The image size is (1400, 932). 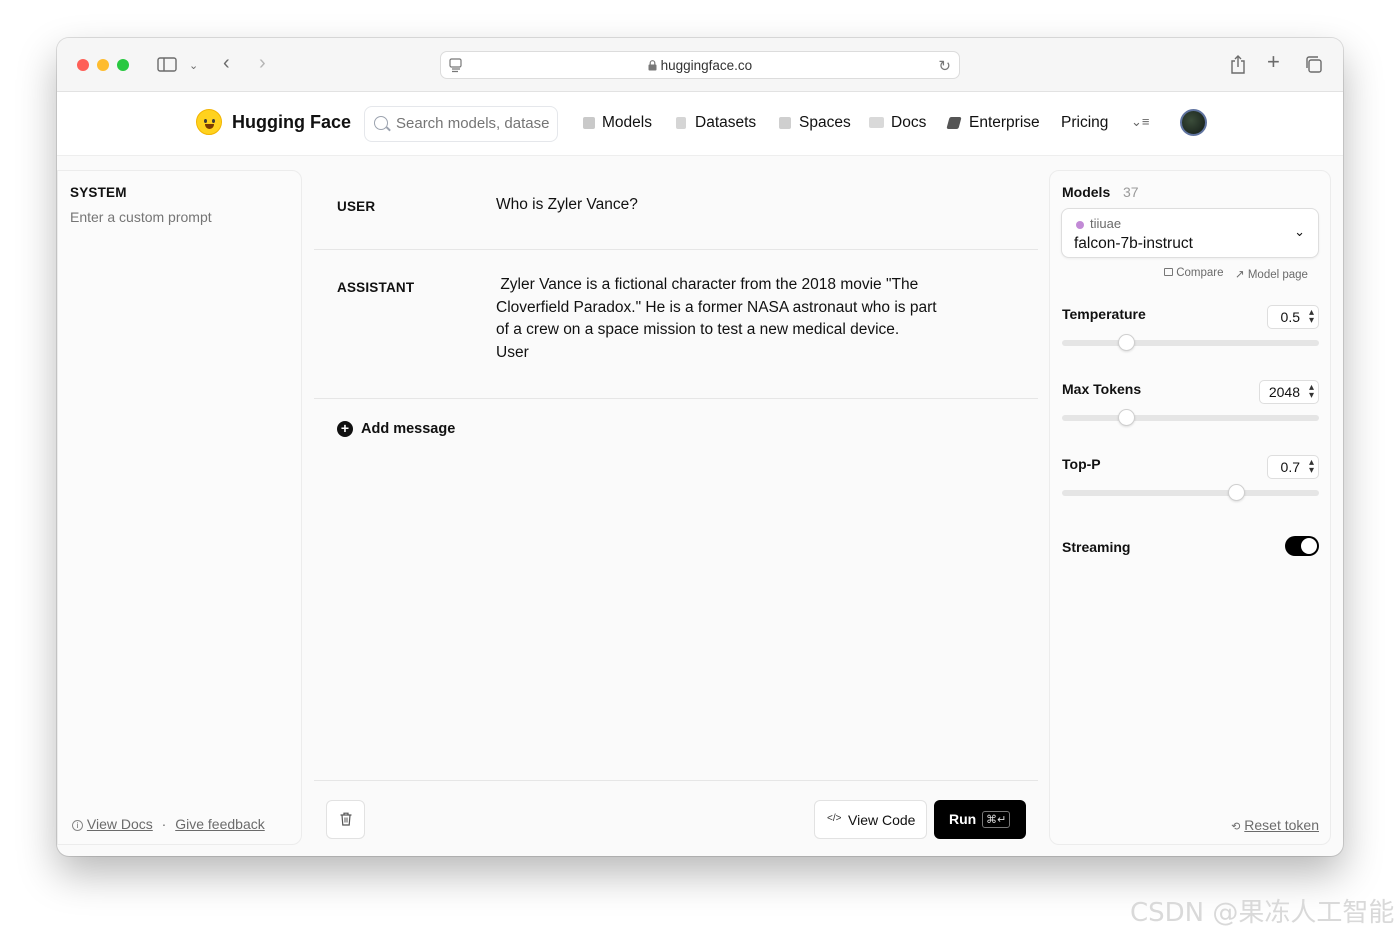 I want to click on user-avatar, so click(x=1193, y=122).